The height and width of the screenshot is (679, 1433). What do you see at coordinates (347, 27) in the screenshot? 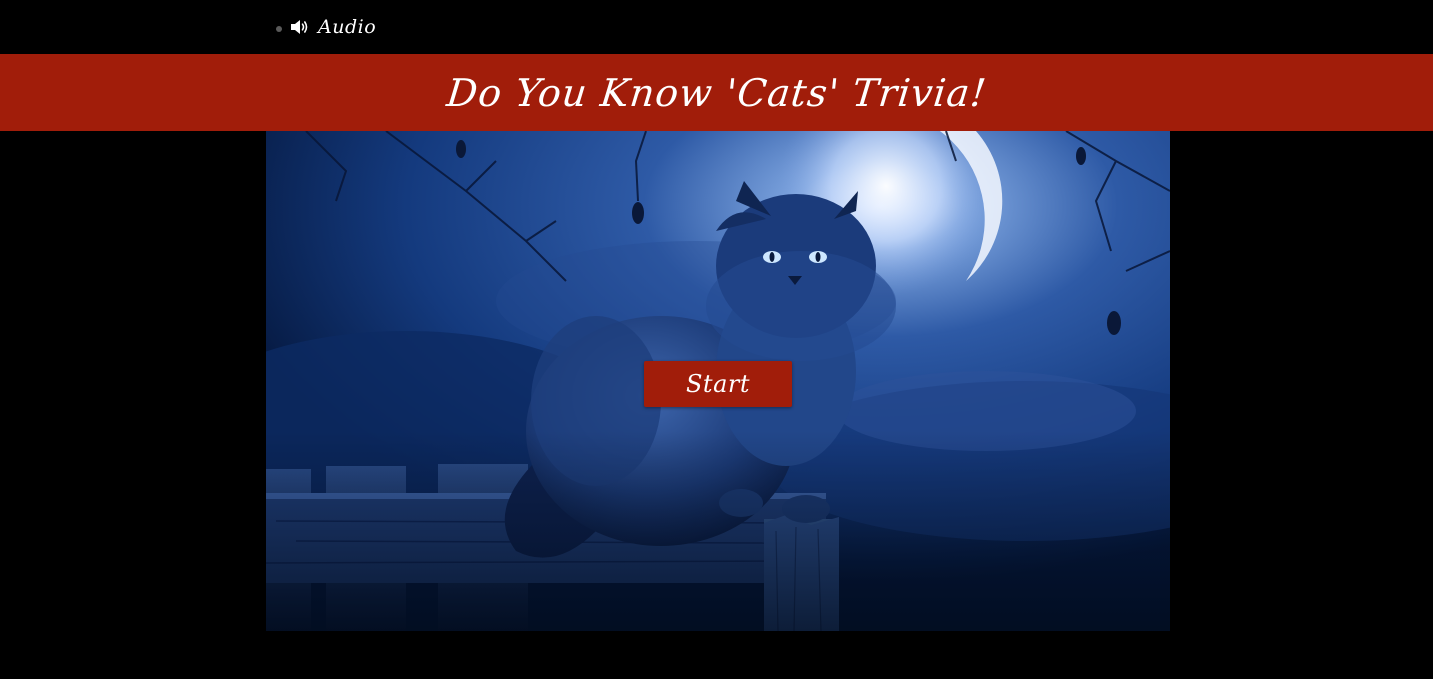
I see `audio-label: Audio` at bounding box center [347, 27].